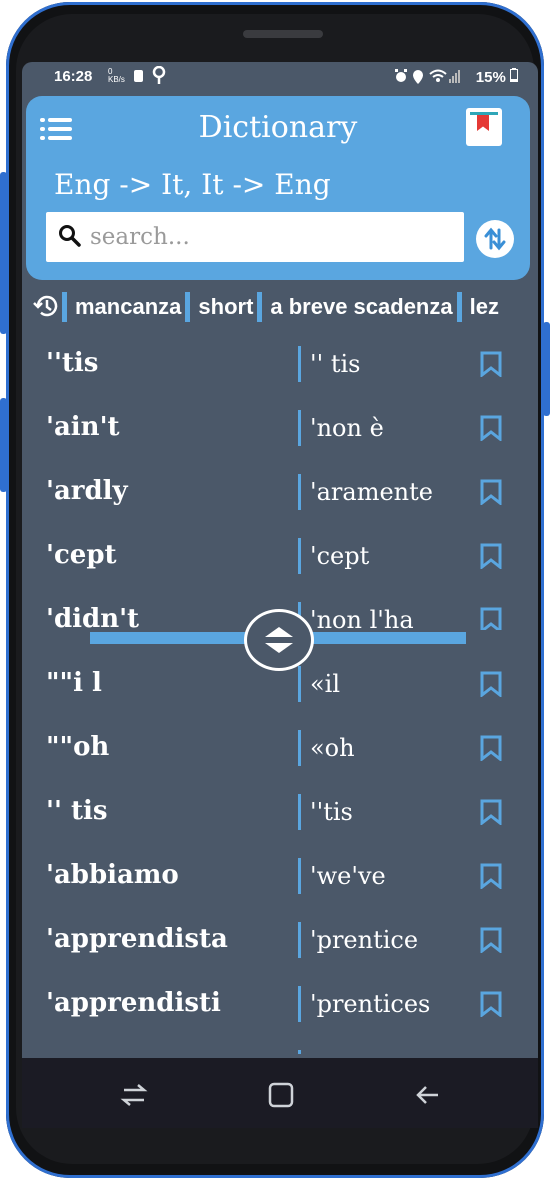  I want to click on swap-languages-icon, so click(495, 239).